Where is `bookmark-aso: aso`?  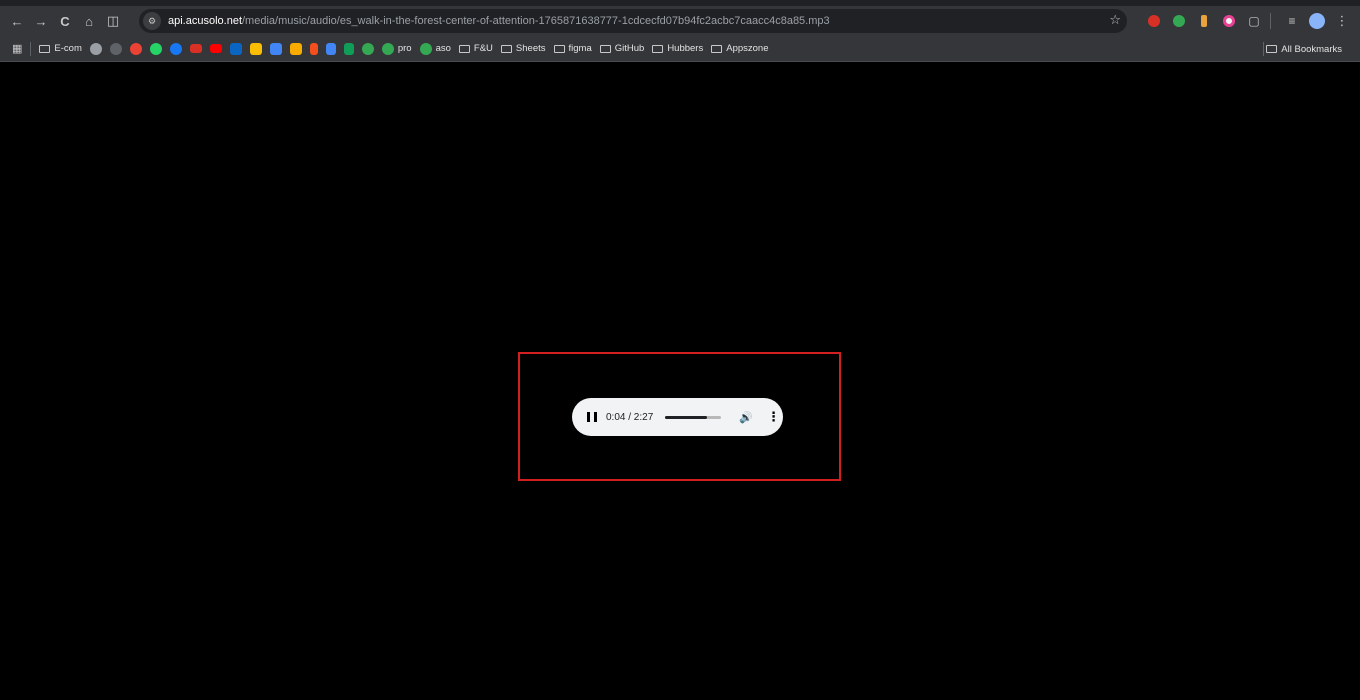 bookmark-aso: aso is located at coordinates (435, 49).